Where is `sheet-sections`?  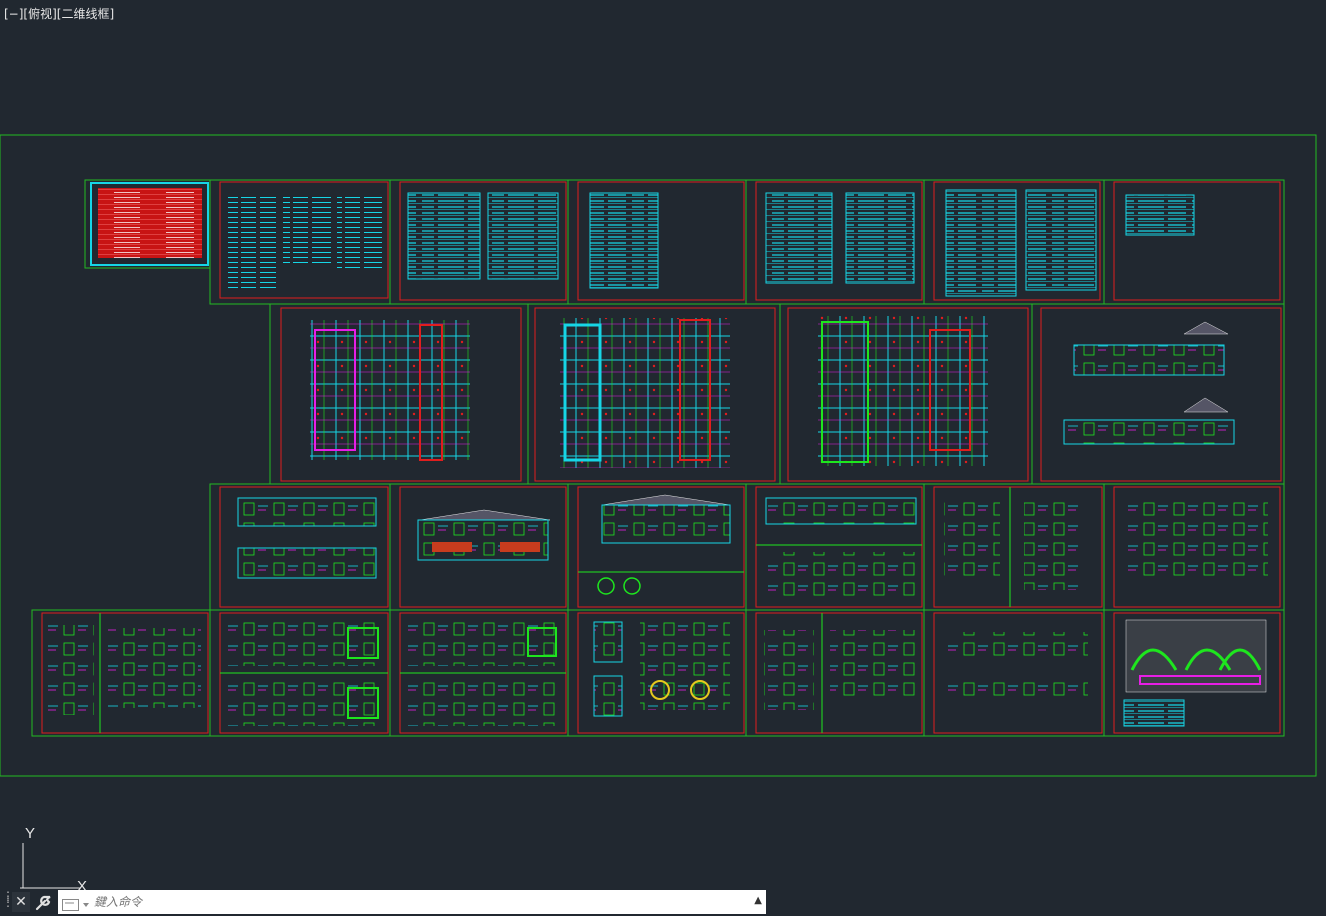 sheet-sections is located at coordinates (1158, 394).